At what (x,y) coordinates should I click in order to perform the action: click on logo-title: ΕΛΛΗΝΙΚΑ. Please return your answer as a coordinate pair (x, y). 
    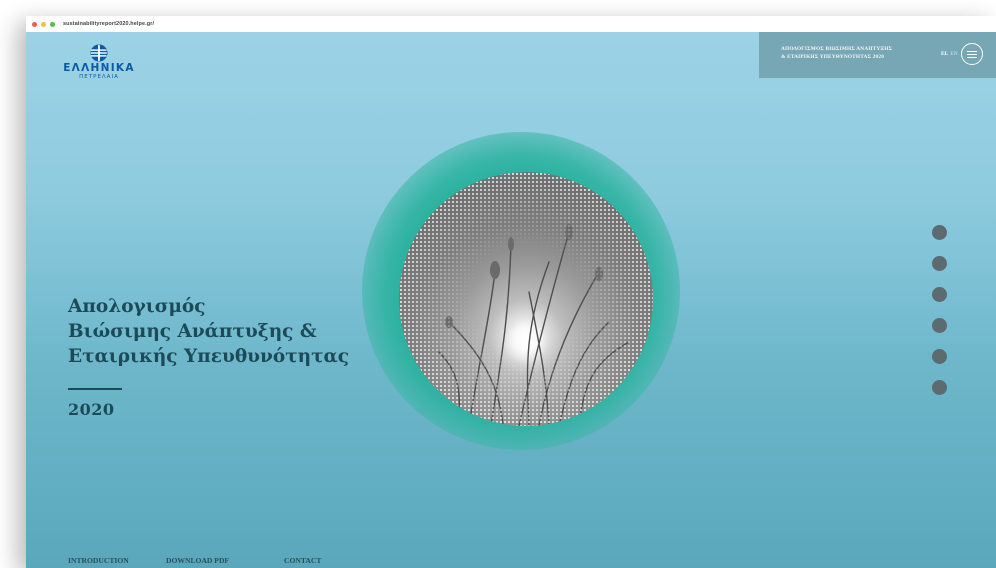
    Looking at the image, I should click on (99, 68).